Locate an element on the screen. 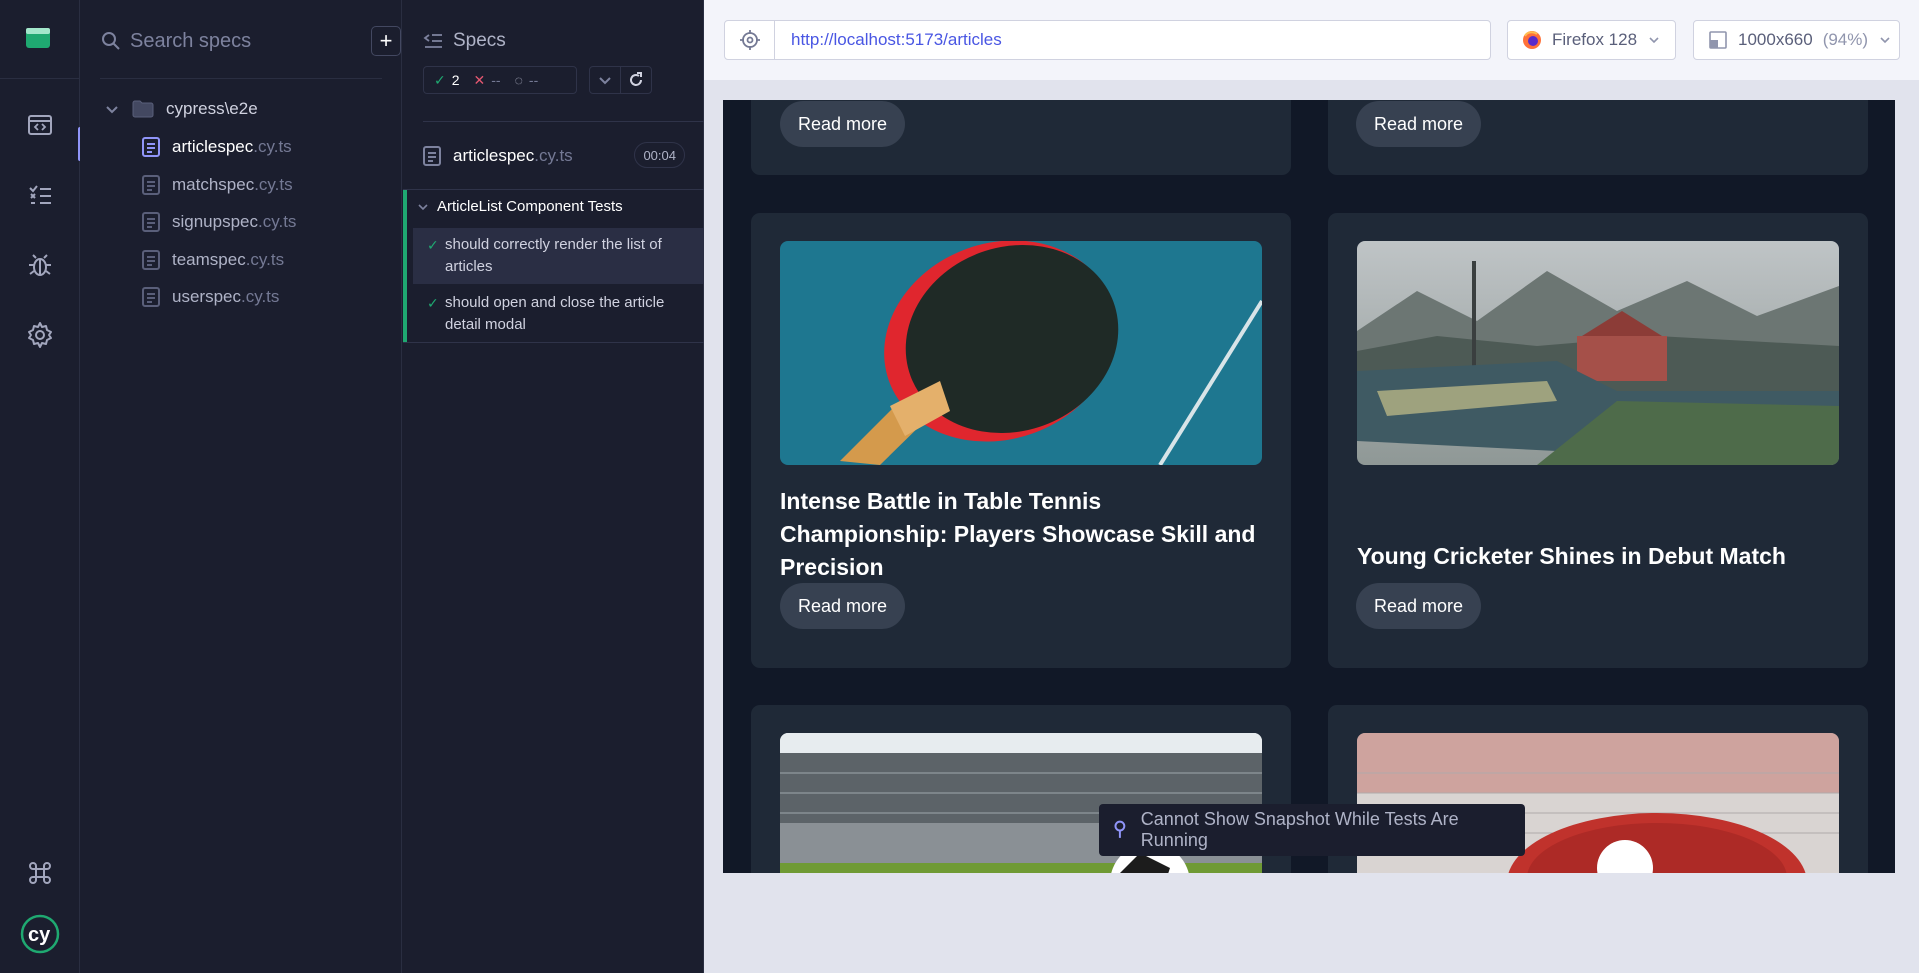  pending-count: ◌ -- is located at coordinates (526, 80).